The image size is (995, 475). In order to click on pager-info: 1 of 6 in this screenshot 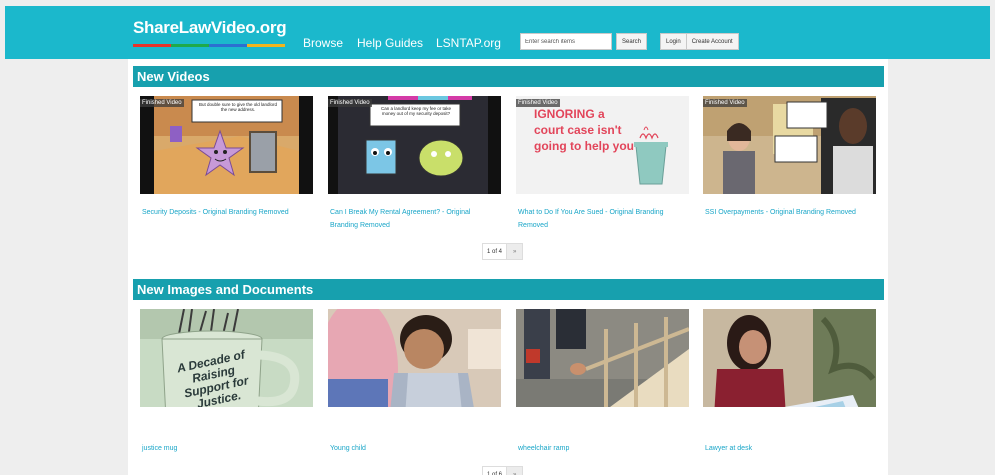, I will do `click(495, 471)`.